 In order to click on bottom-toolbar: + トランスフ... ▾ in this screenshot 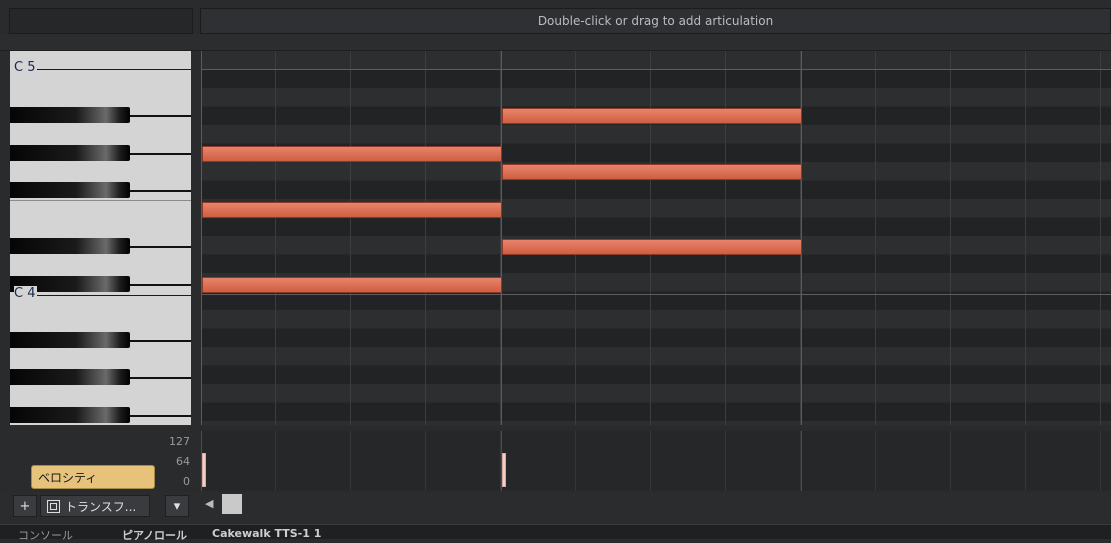, I will do `click(555, 507)`.